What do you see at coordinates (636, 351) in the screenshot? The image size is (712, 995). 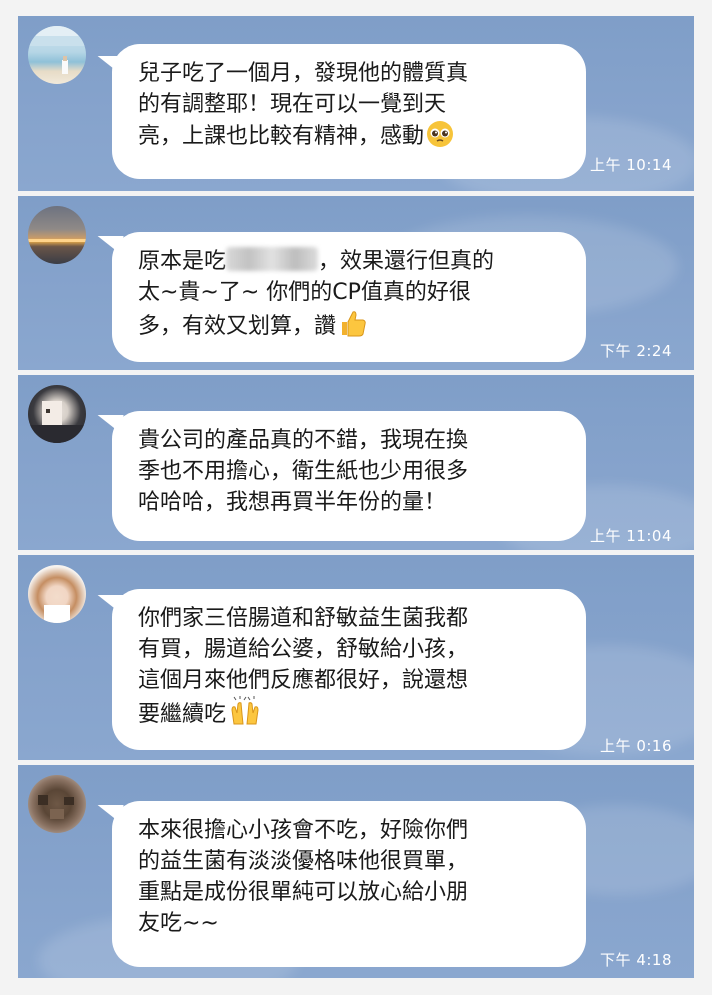 I see `message-time: 下午 2:24` at bounding box center [636, 351].